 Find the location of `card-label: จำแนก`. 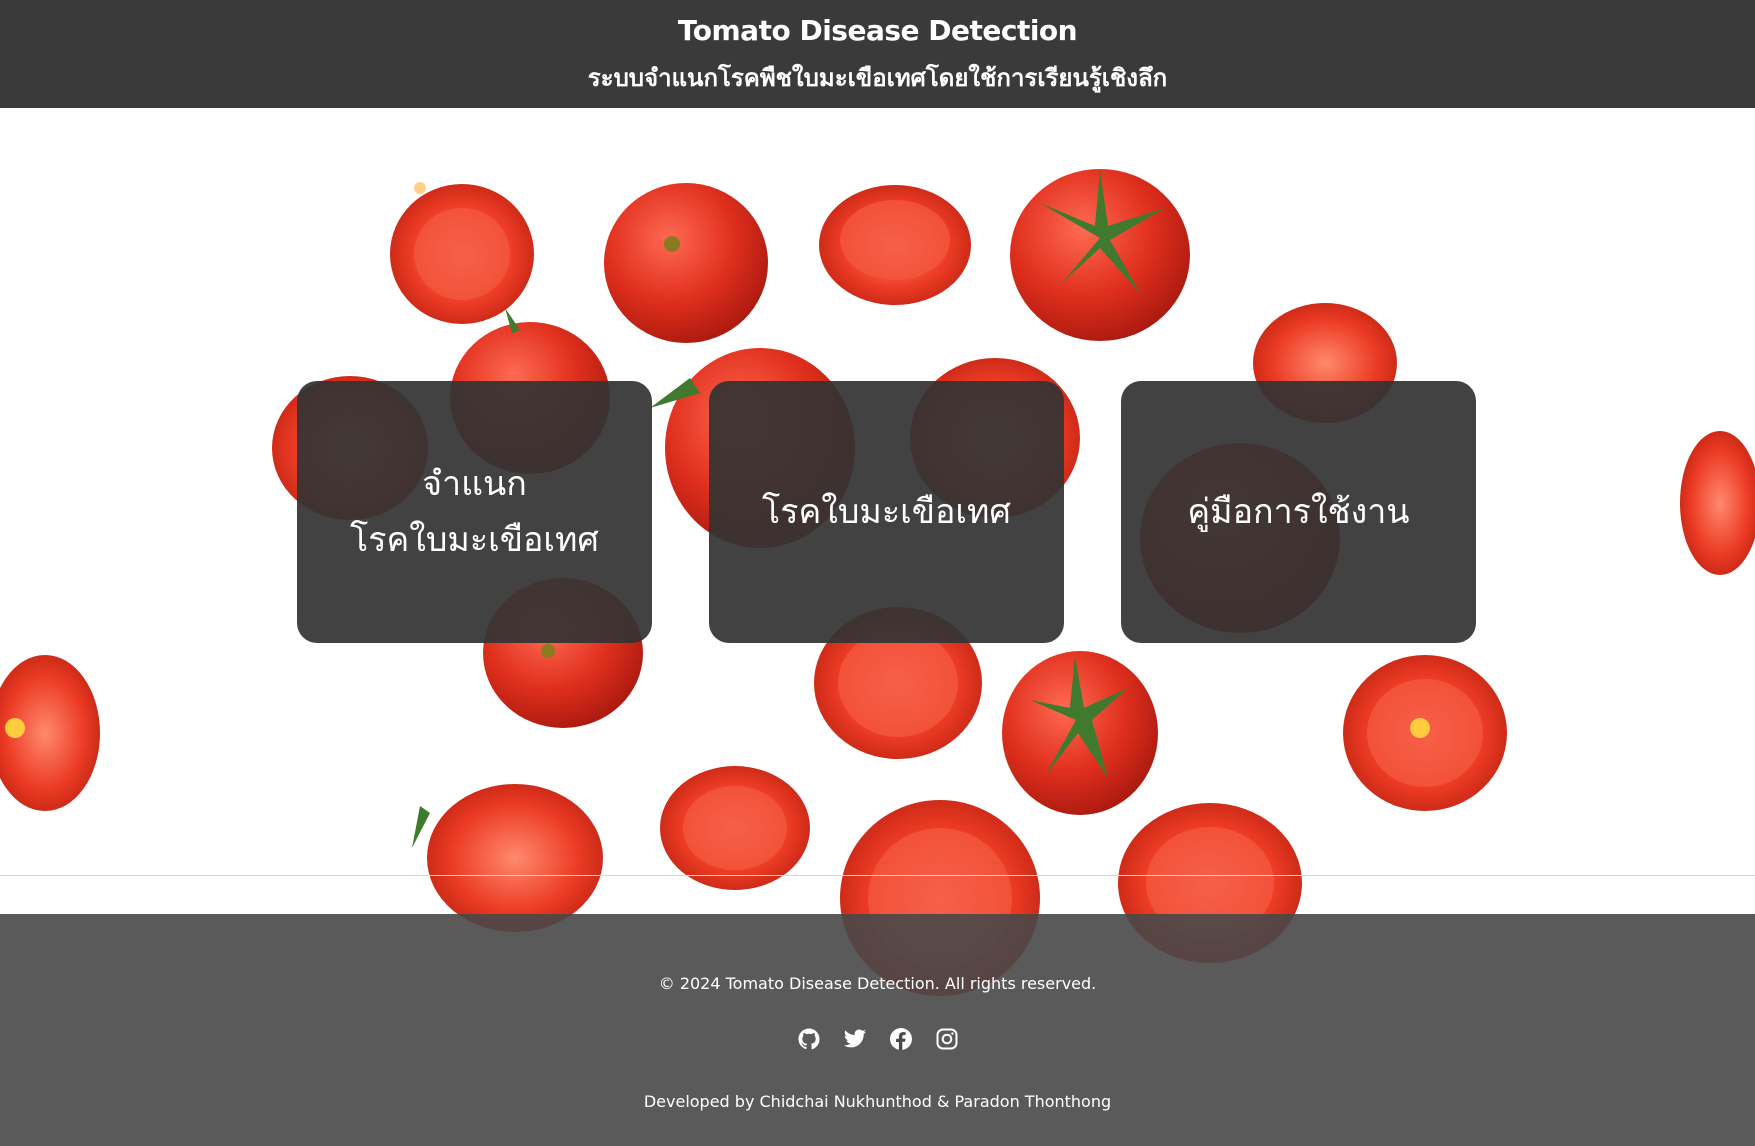

card-label: จำแนก is located at coordinates (474, 484).